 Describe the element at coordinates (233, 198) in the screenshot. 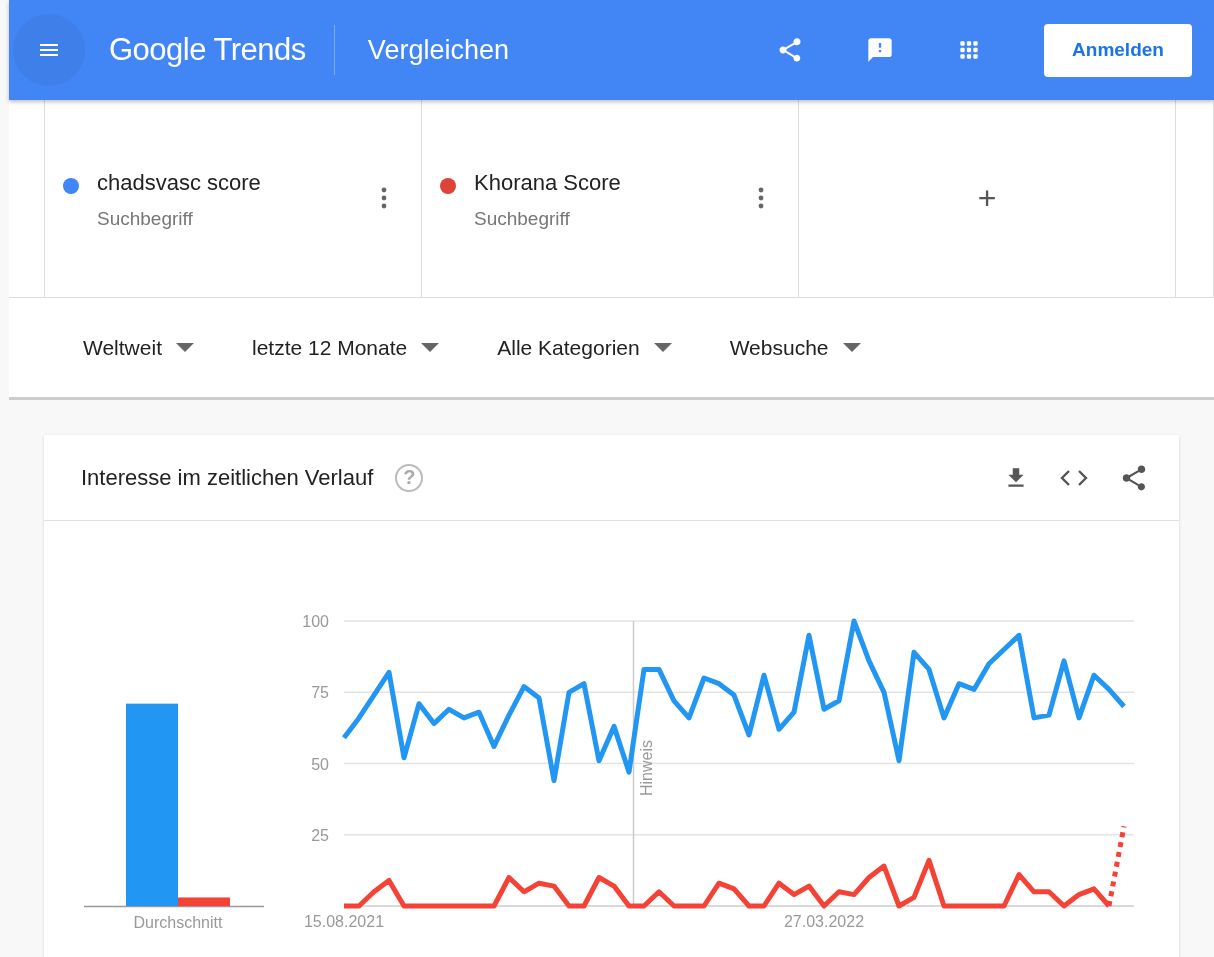

I see `search-term-card: chadsvasc score Suchbegriff` at that location.